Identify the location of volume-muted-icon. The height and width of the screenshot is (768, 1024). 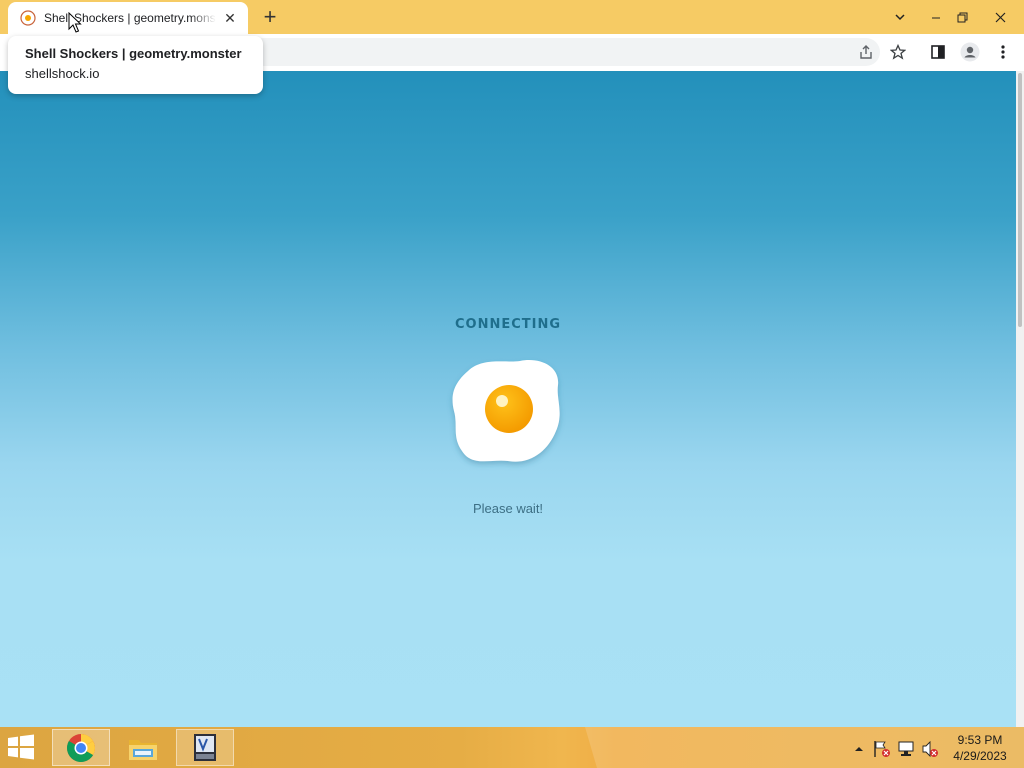
(930, 749).